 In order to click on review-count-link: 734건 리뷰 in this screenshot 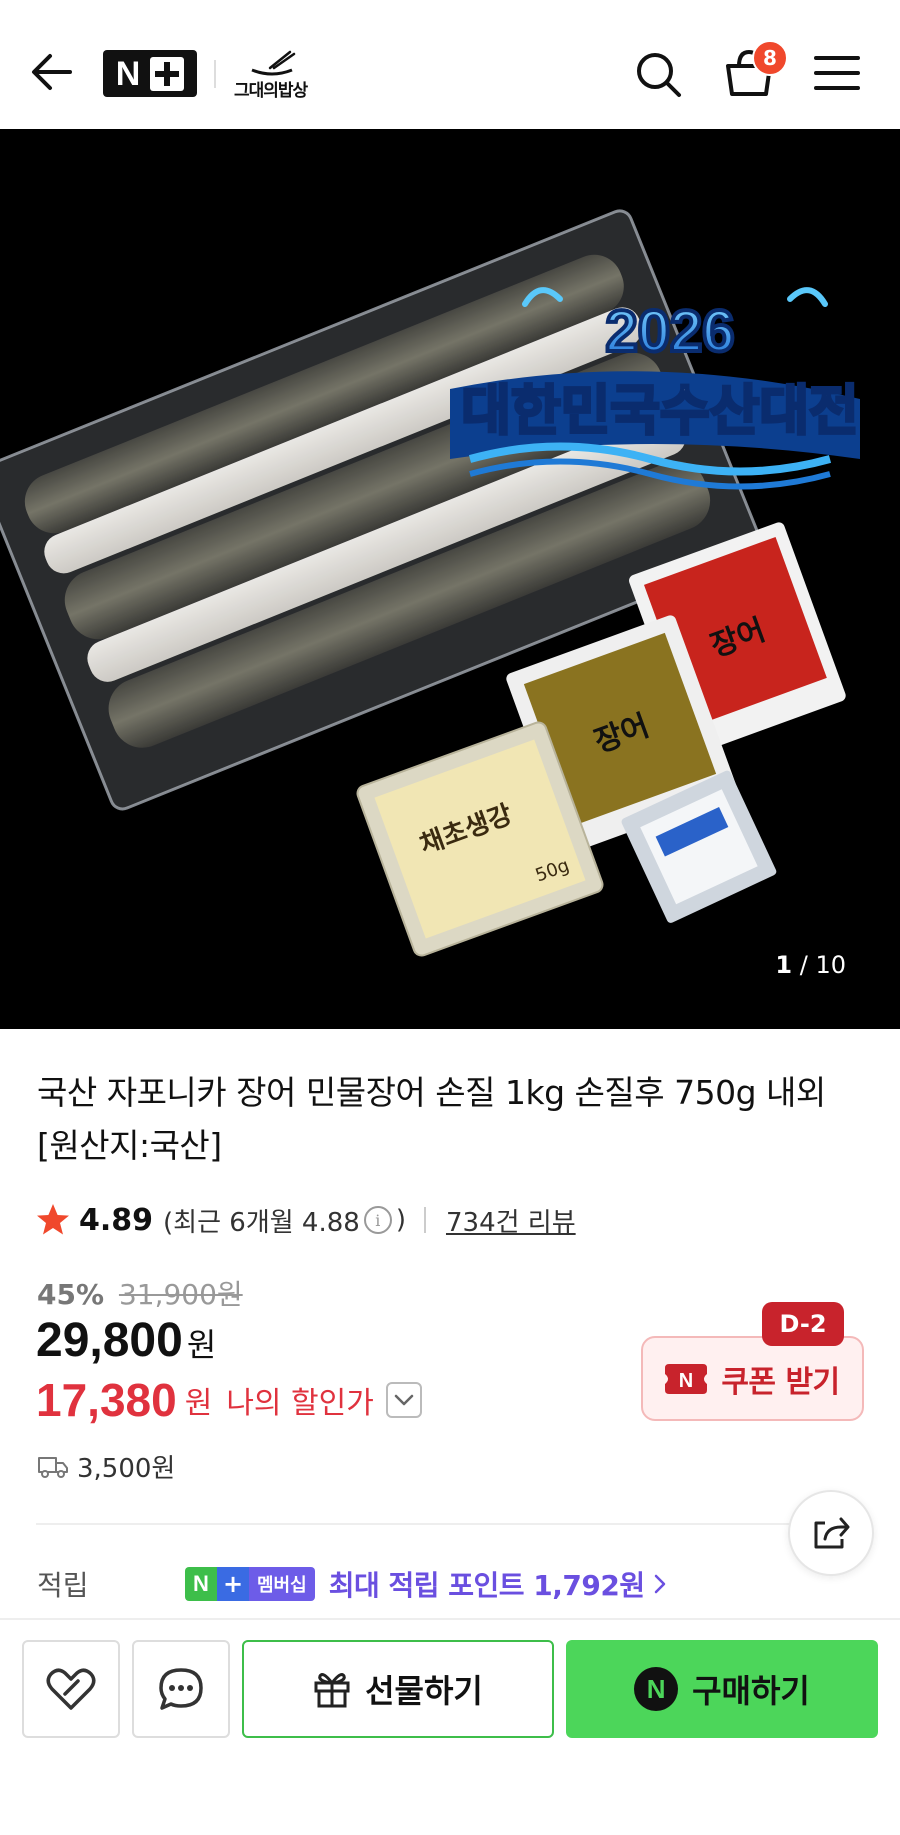, I will do `click(511, 1220)`.